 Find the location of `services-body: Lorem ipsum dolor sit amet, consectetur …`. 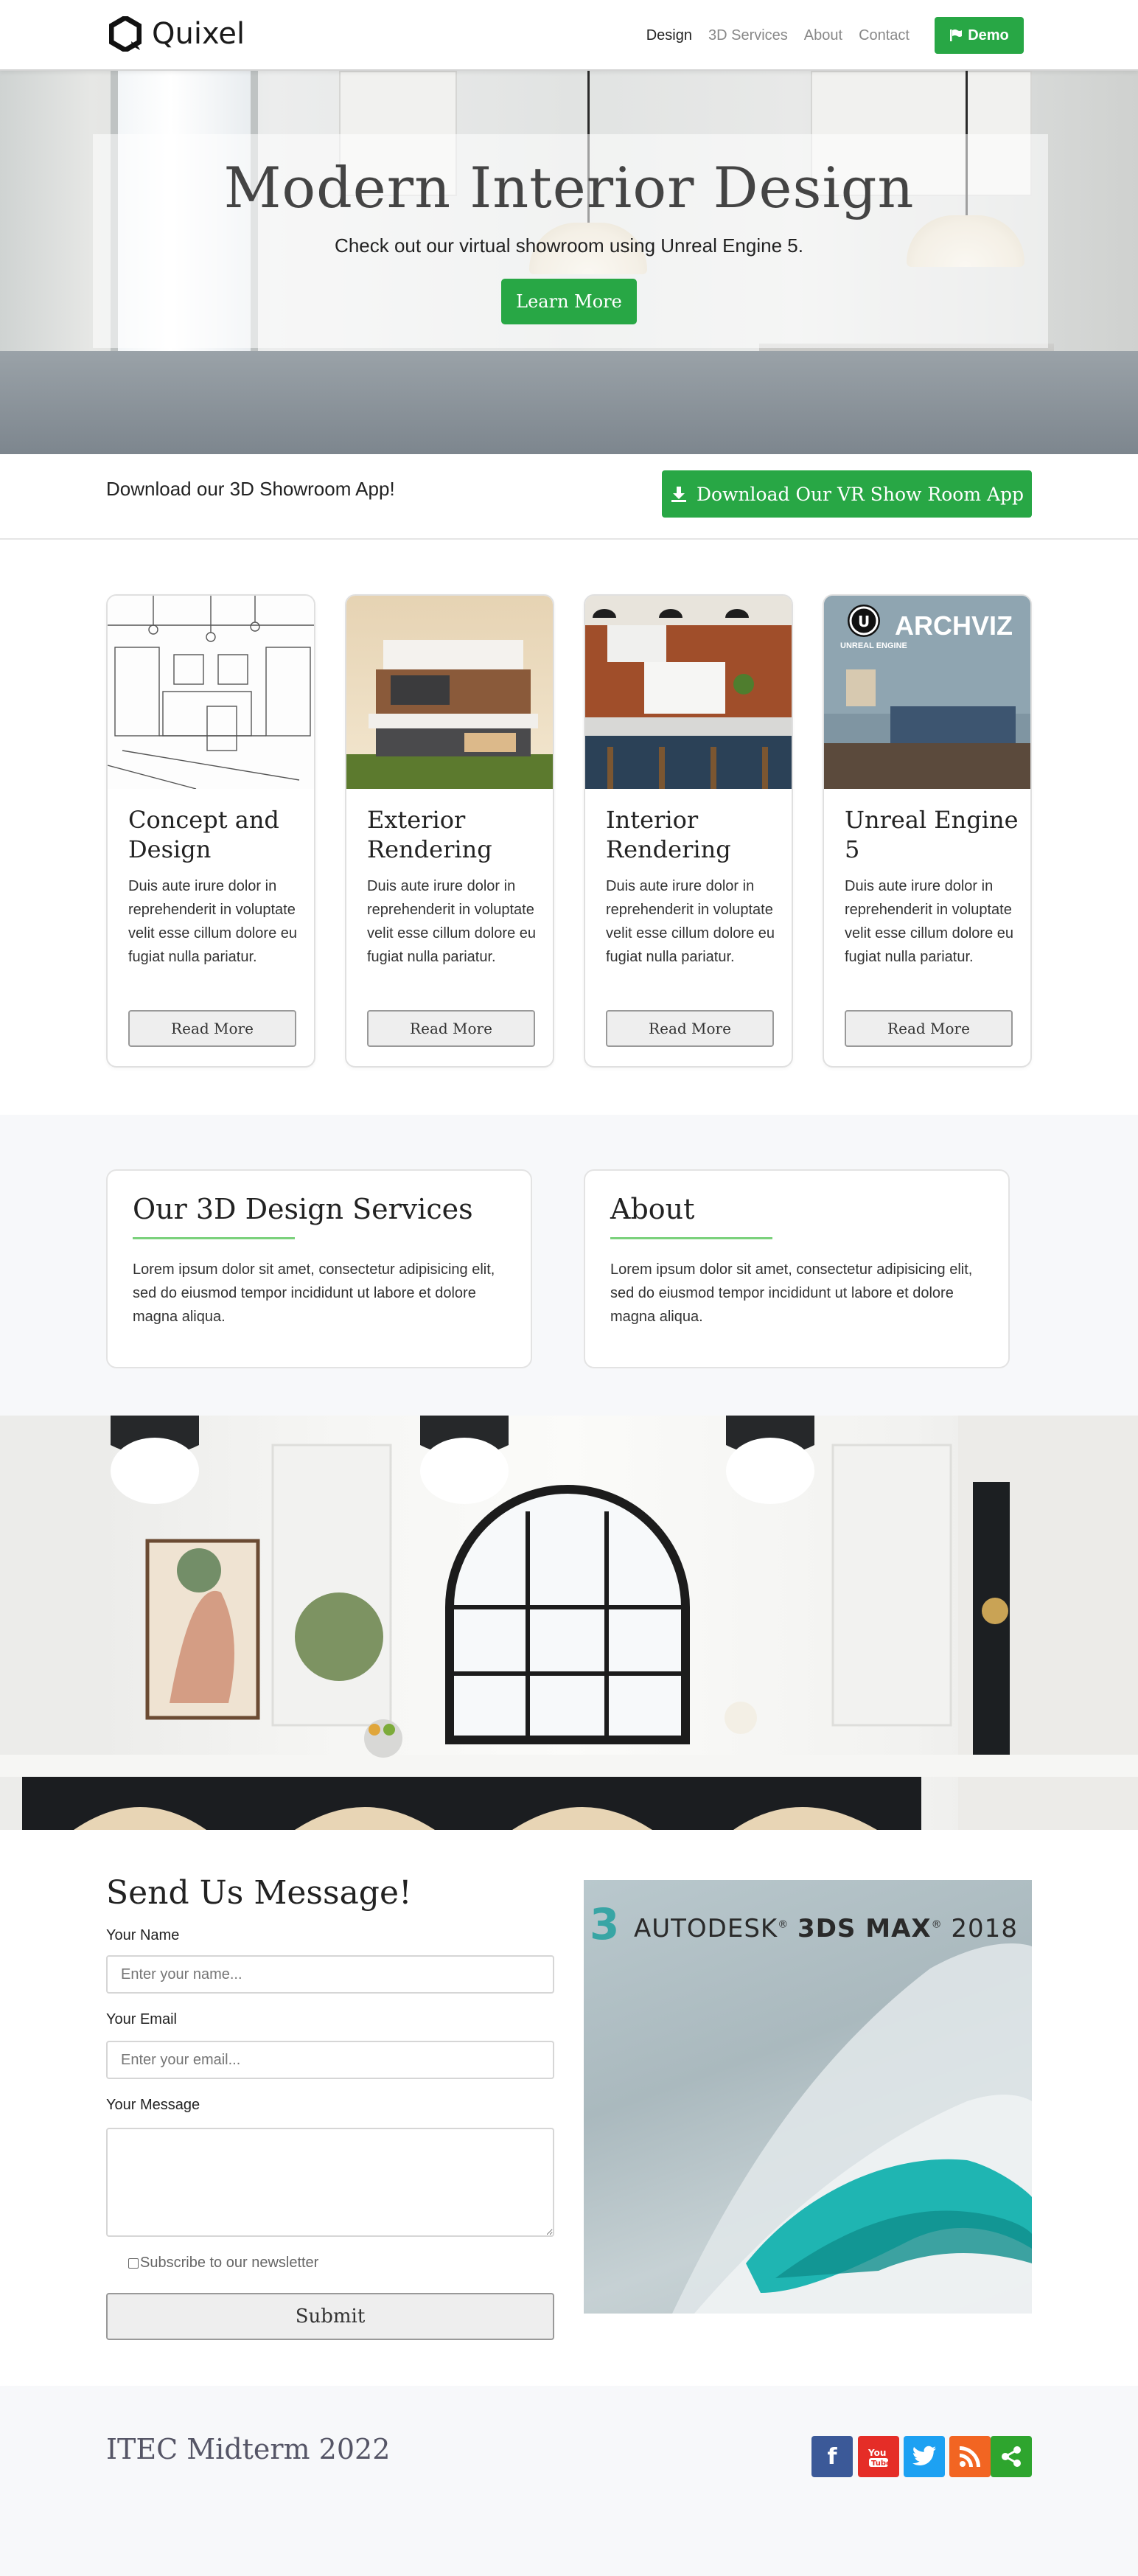

services-body: Lorem ipsum dolor sit amet, consectetur … is located at coordinates (314, 1293).